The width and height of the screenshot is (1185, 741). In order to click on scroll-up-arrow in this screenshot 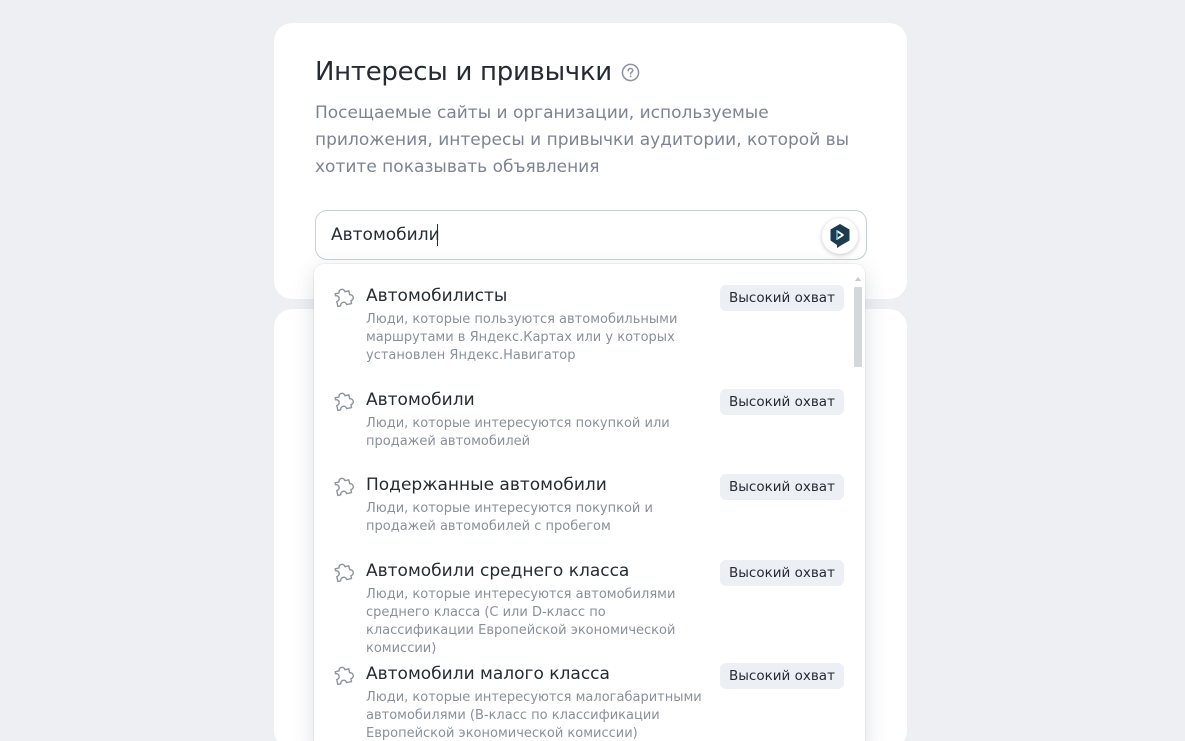, I will do `click(858, 279)`.